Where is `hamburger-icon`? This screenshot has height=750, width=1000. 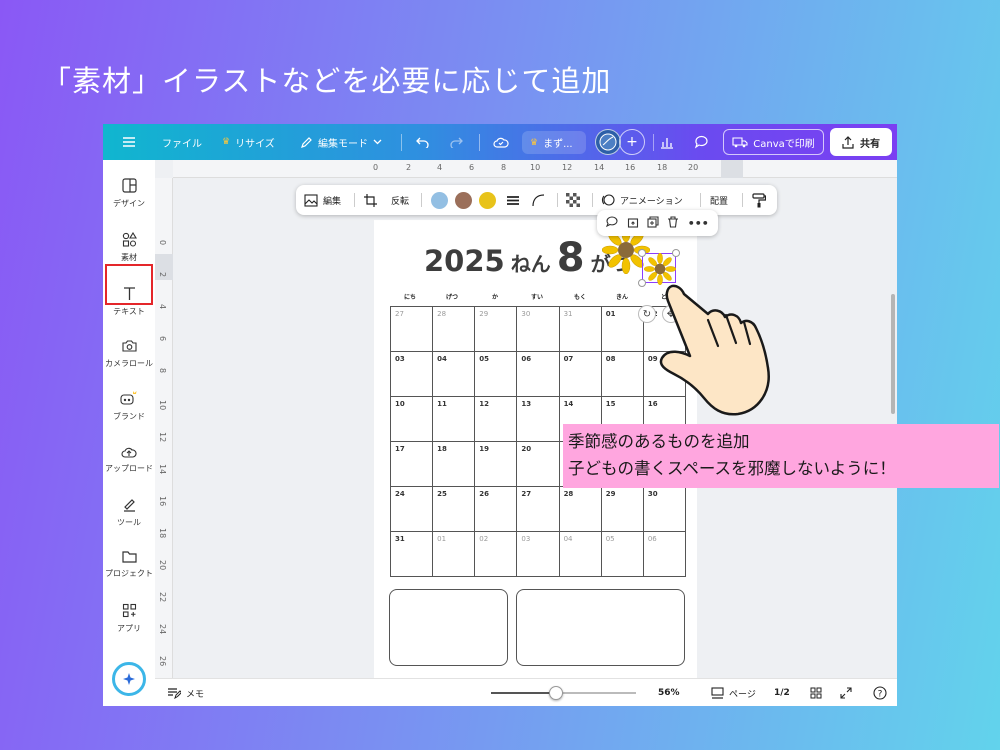
hamburger-icon is located at coordinates (129, 142).